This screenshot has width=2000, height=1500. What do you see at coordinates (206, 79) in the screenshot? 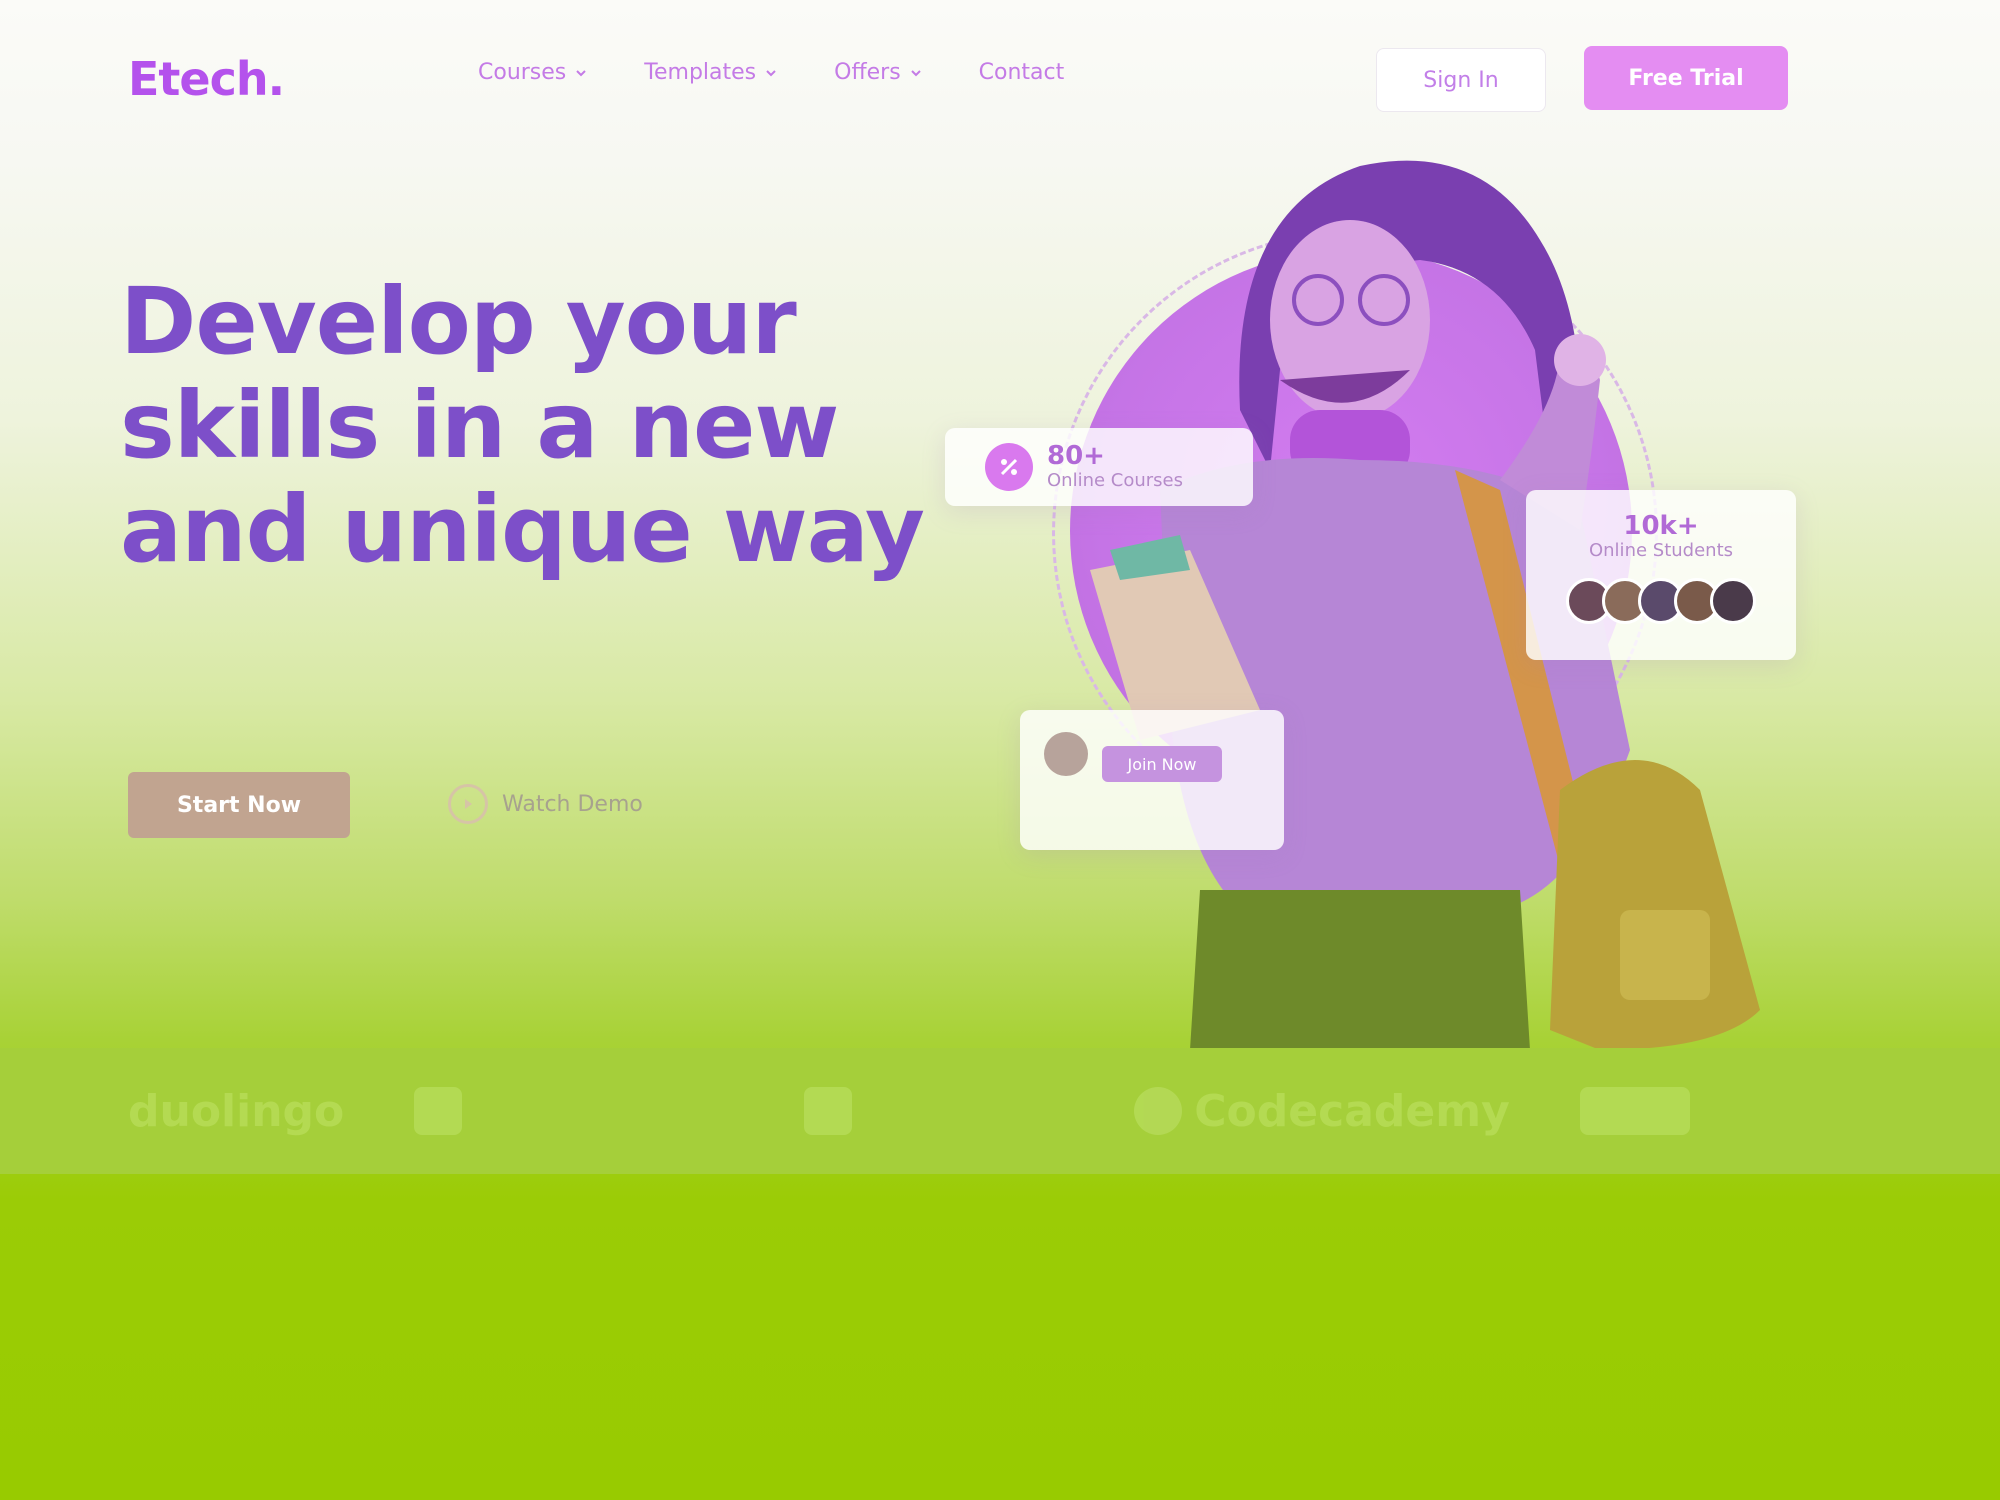
I see `logo: Etech.` at bounding box center [206, 79].